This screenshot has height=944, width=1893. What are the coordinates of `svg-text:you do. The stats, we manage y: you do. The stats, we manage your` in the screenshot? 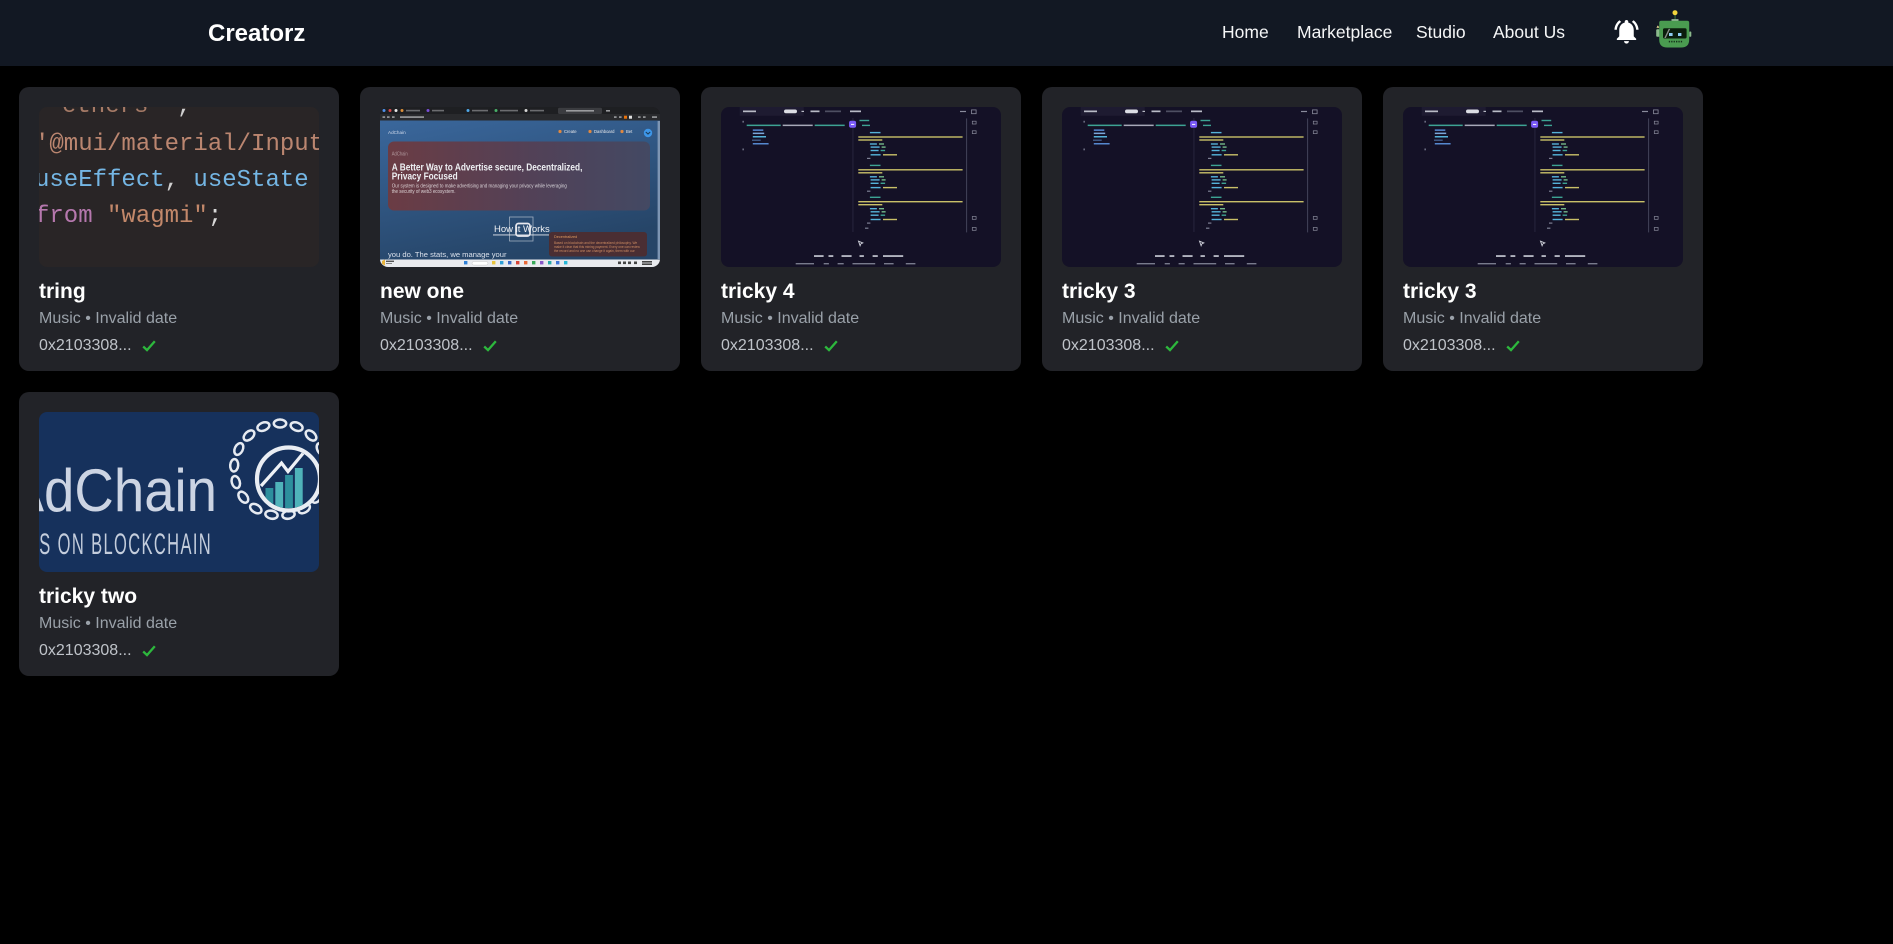 It's located at (447, 254).